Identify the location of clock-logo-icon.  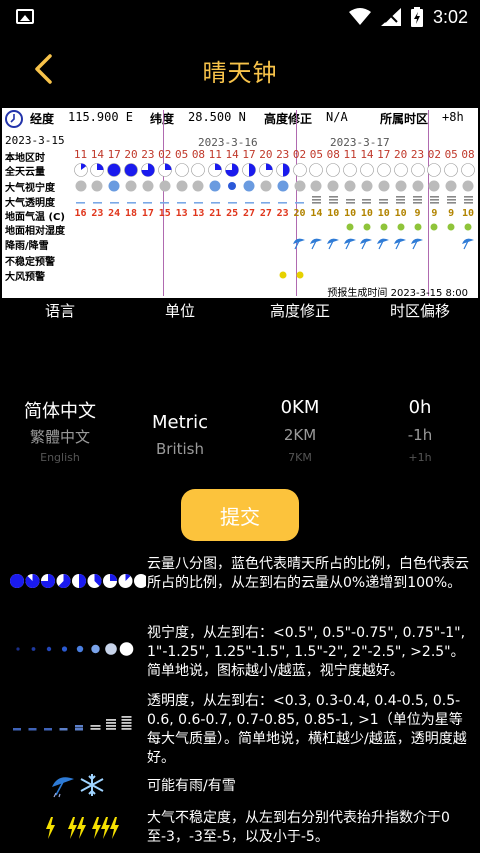
(14, 119).